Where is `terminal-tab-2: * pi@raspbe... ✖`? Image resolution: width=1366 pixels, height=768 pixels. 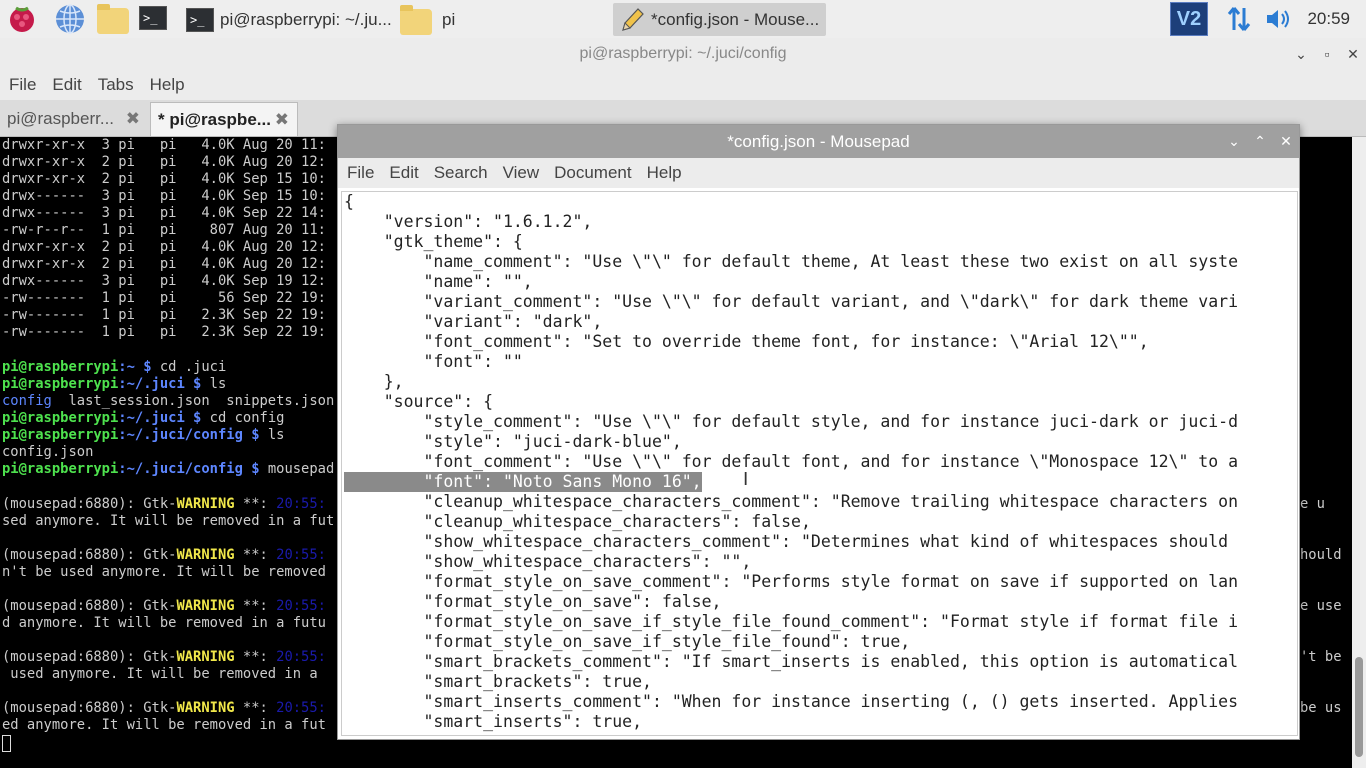
terminal-tab-2: * pi@raspbe... ✖ is located at coordinates (224, 119).